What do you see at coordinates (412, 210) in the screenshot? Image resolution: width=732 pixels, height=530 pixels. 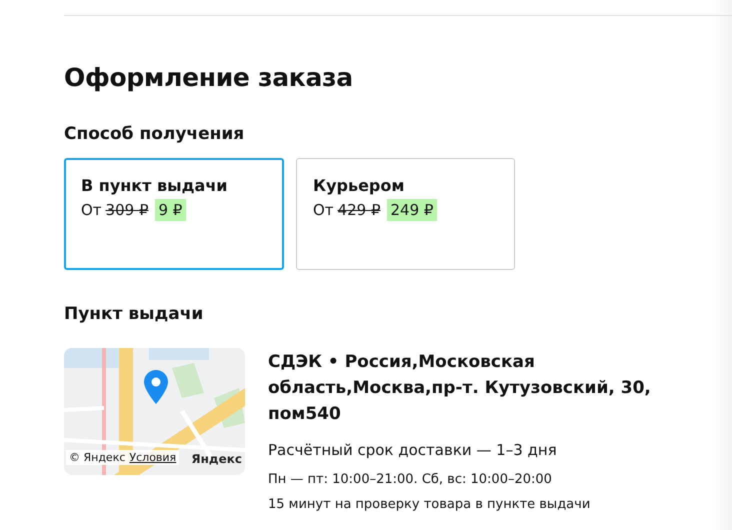 I see `price-badge: 249 ₽` at bounding box center [412, 210].